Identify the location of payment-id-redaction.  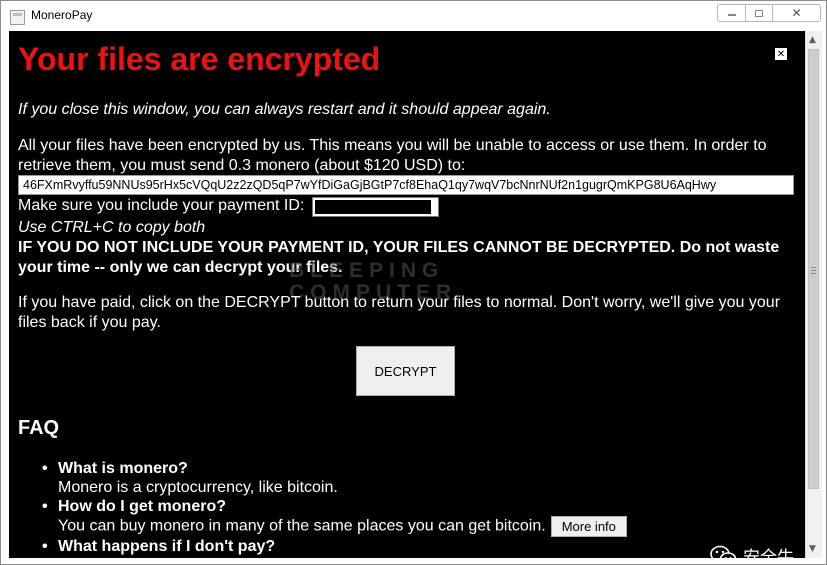
(373, 207).